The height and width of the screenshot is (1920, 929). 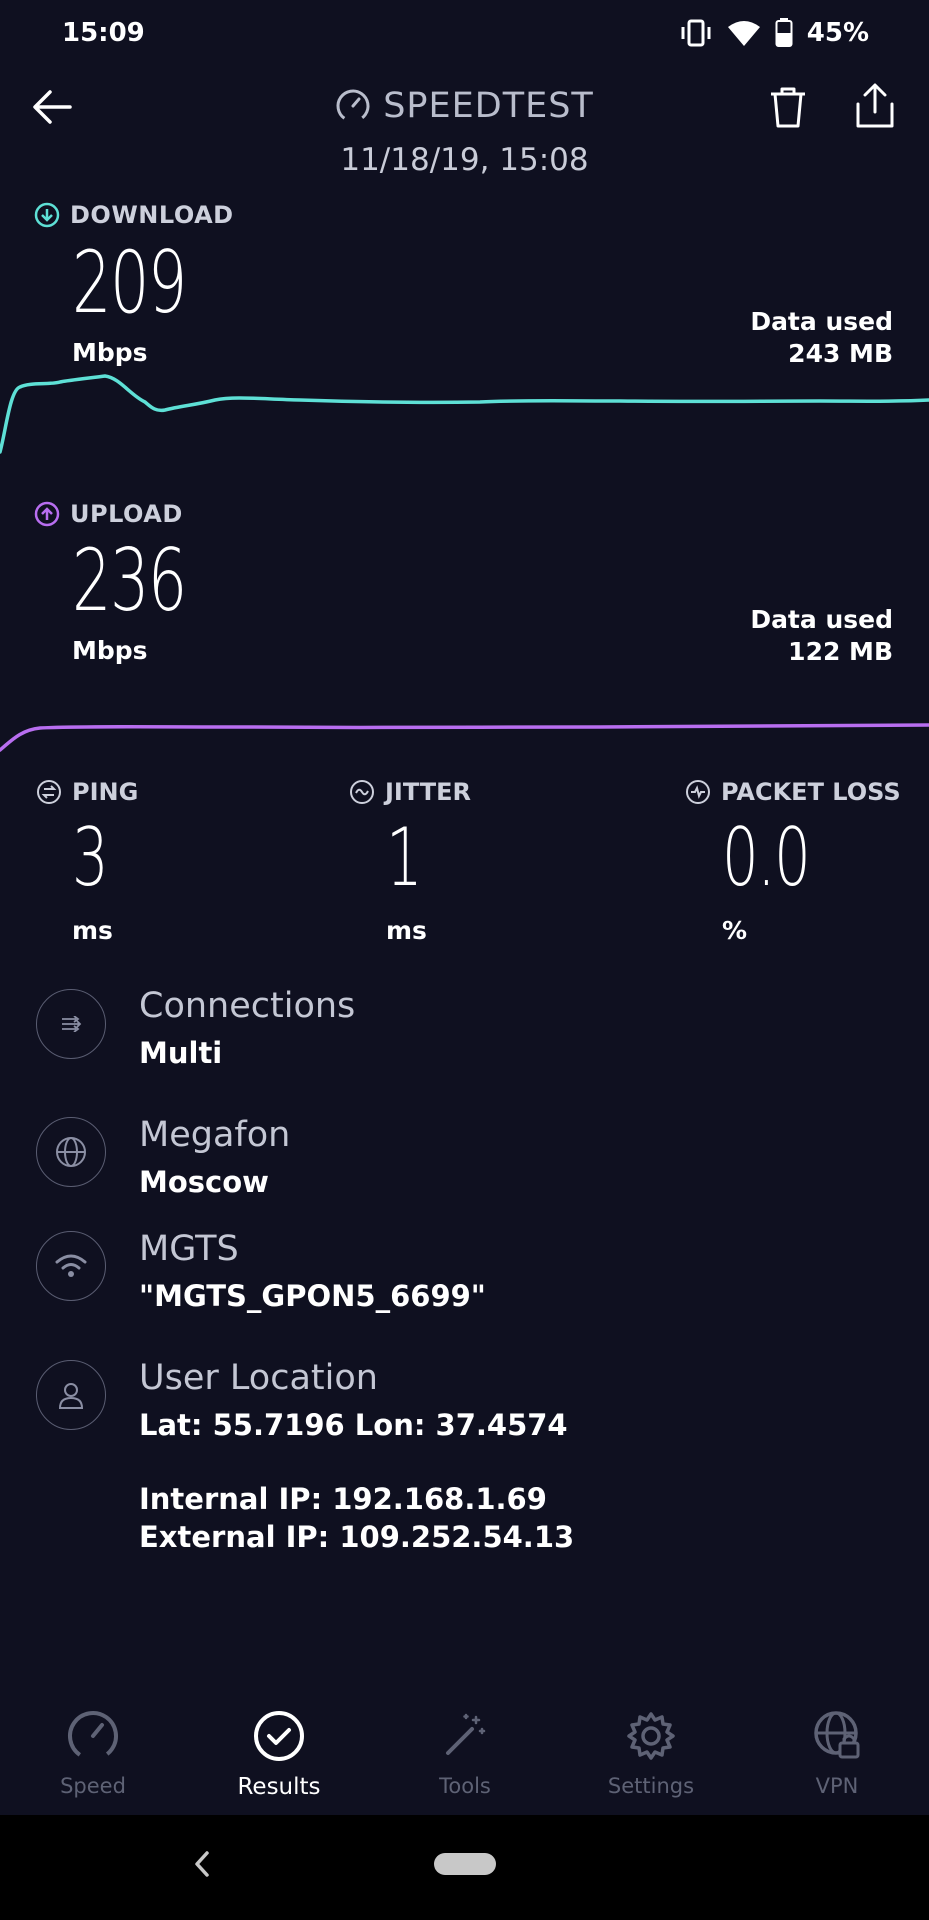 I want to click on download-data-used-label: Data used, so click(x=821, y=321).